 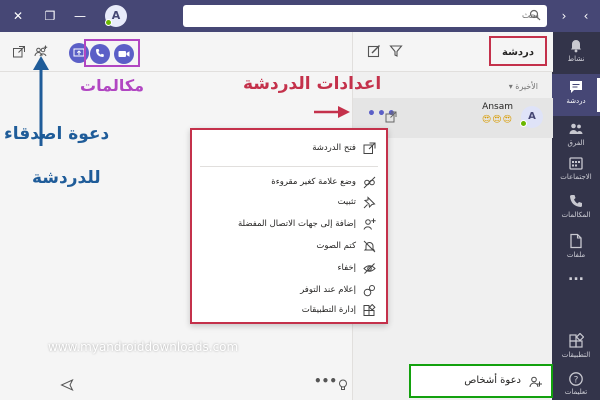 I want to click on annotation-chat-settings: اعدادات الدردشة, so click(x=312, y=84).